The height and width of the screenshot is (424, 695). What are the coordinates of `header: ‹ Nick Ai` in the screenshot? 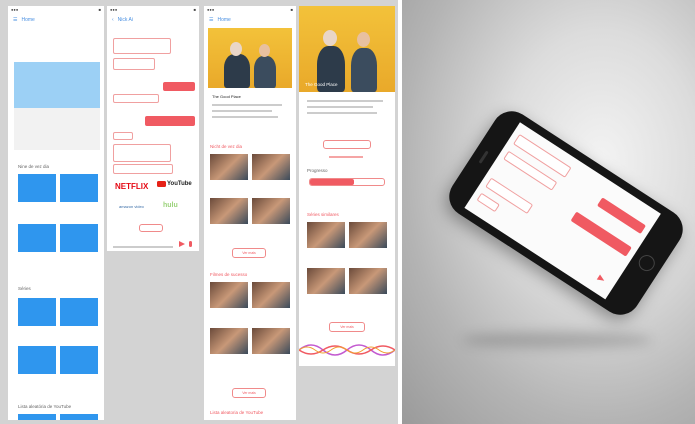 It's located at (153, 20).